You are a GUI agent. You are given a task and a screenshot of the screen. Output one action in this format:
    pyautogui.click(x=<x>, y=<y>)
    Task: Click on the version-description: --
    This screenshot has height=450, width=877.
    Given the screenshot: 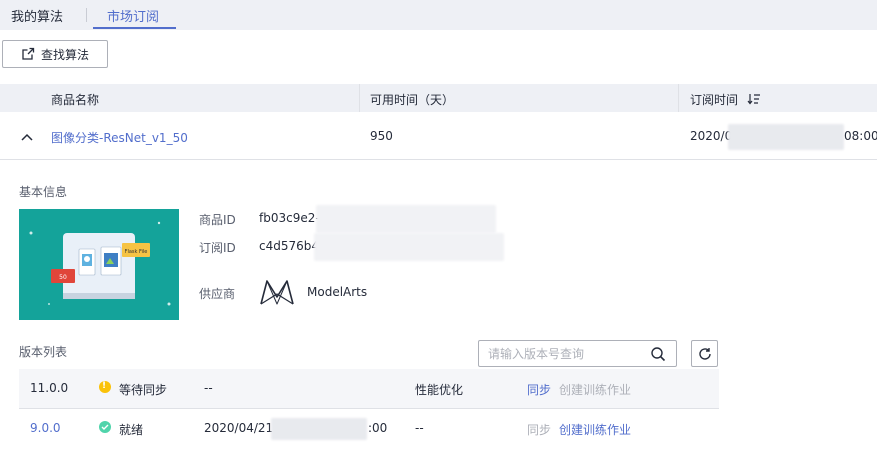 What is the action you would take?
    pyautogui.click(x=419, y=428)
    